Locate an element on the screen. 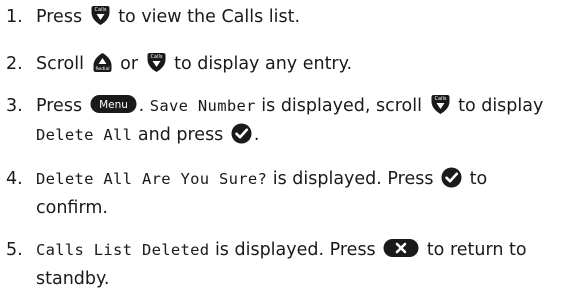 Image resolution: width=563 pixels, height=294 pixels. lcd-display-text: Save Number is located at coordinates (202, 106).